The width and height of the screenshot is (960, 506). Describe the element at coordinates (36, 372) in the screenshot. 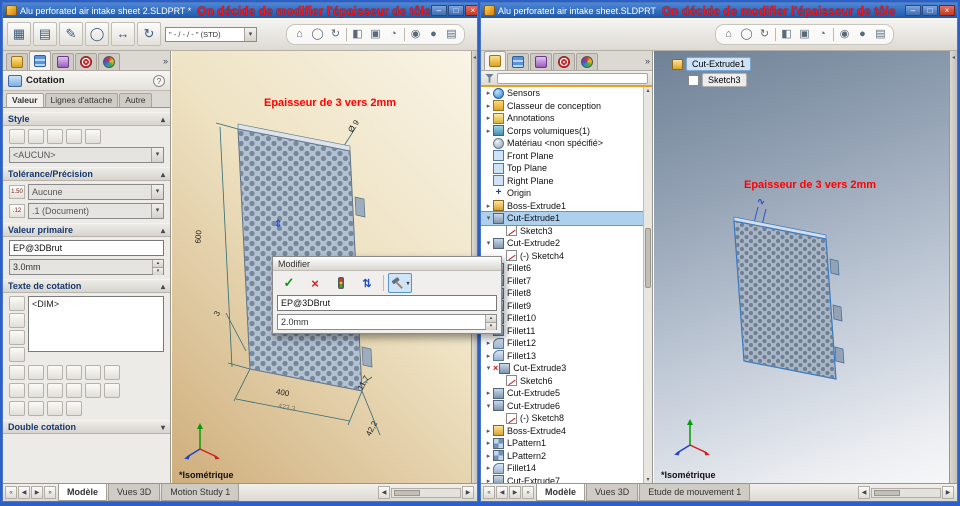

I see `justify-center-icon` at that location.